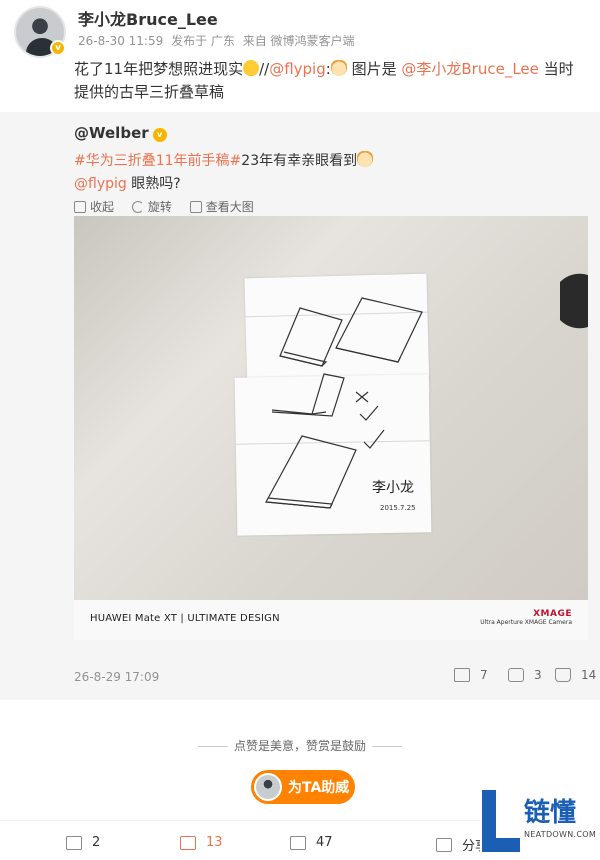 Image resolution: width=600 pixels, height=860 pixels. I want to click on comment-count: 3, so click(538, 675).